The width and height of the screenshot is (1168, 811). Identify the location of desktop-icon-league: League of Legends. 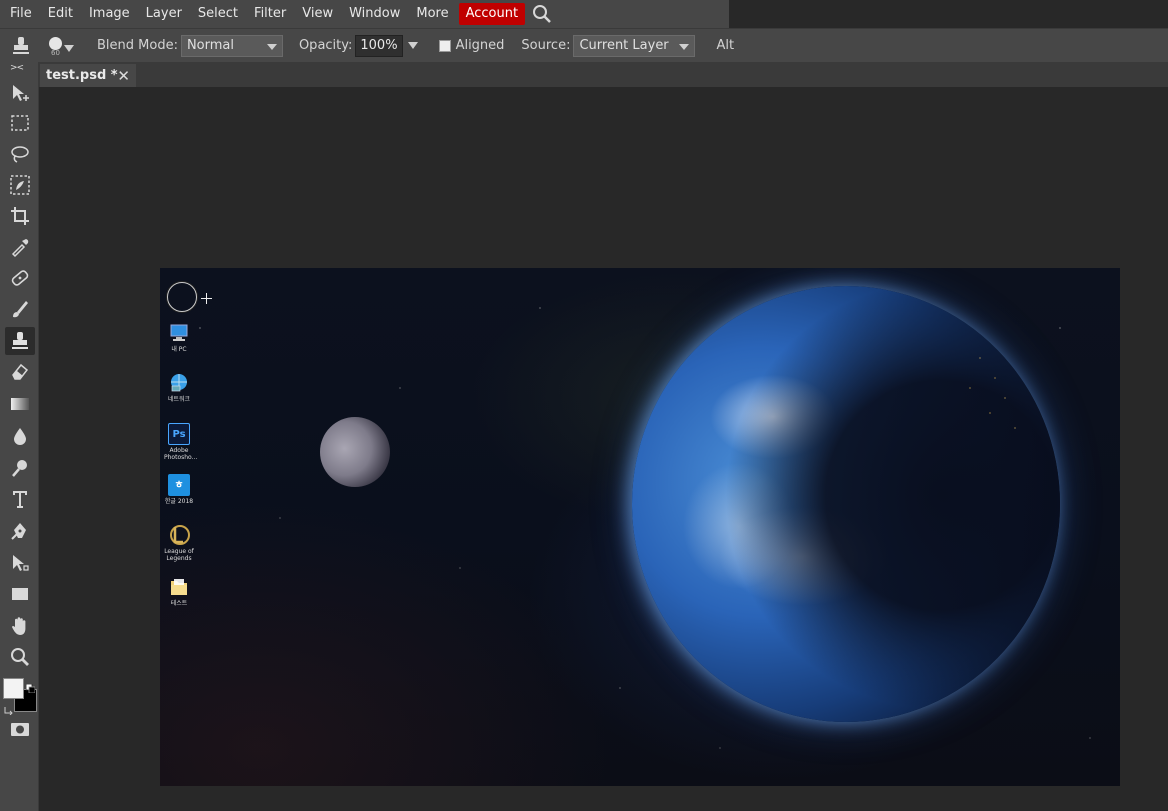
(179, 543).